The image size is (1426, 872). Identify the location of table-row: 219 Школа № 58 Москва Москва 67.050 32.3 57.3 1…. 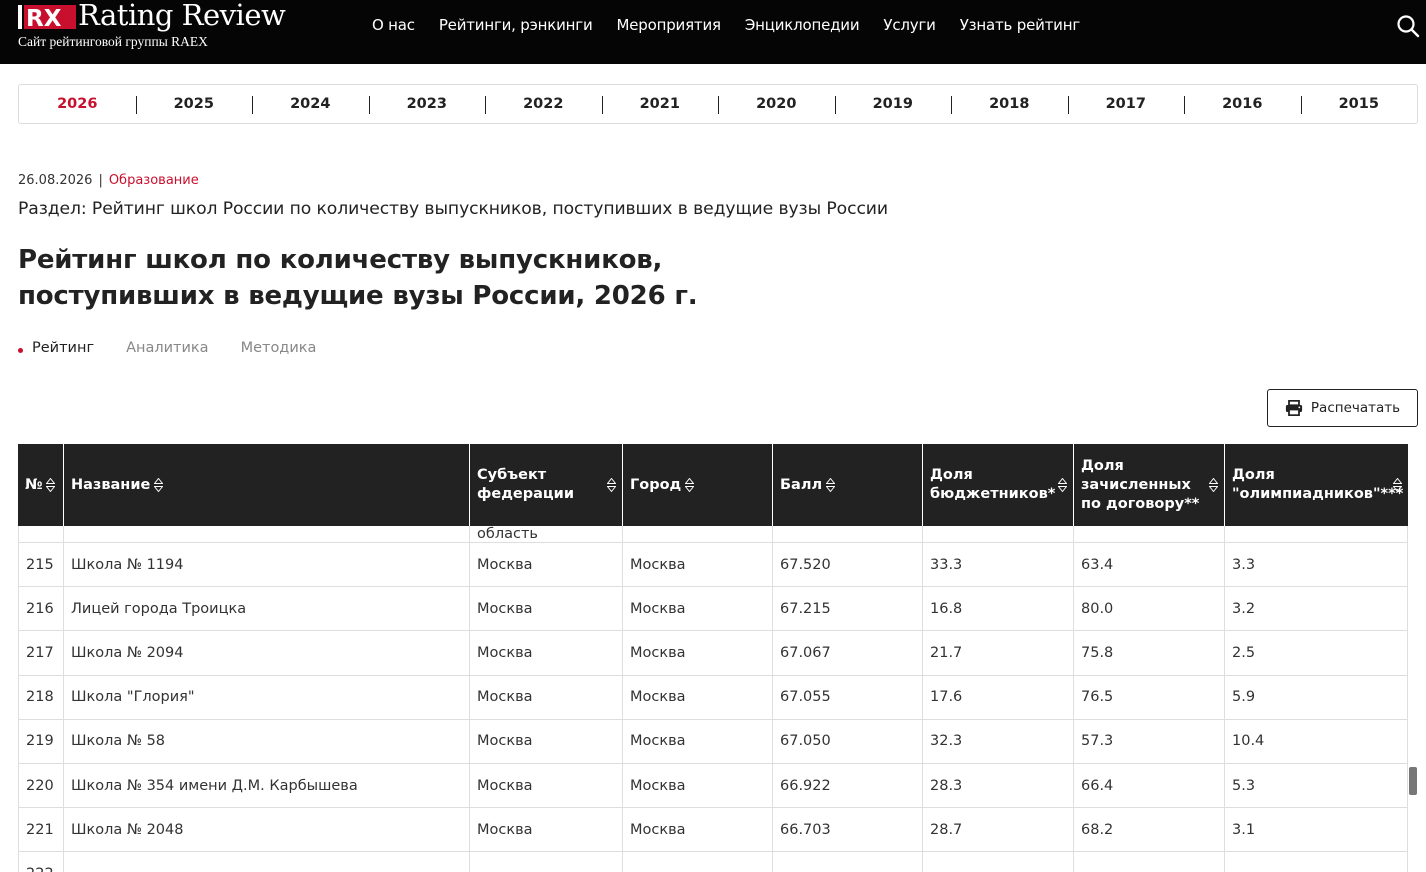
(713, 741).